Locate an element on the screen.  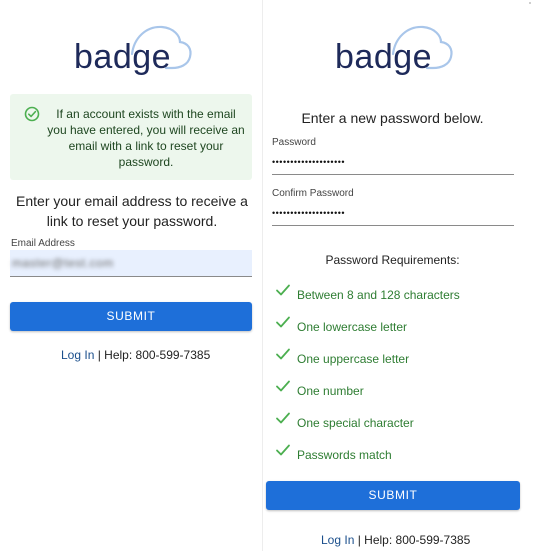
check-circle-icon is located at coordinates (32, 114).